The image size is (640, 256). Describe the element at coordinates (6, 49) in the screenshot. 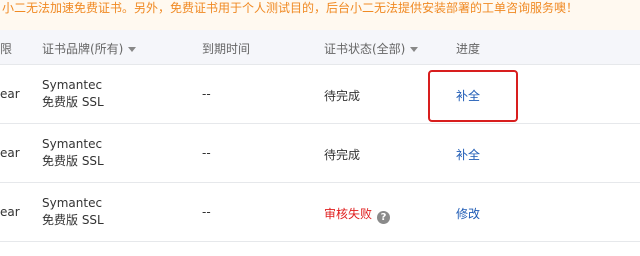

I see `header-col0: 限` at that location.